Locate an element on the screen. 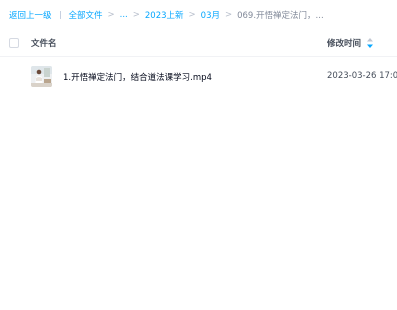 The height and width of the screenshot is (310, 397). back-link: 返回上一级 is located at coordinates (30, 15).